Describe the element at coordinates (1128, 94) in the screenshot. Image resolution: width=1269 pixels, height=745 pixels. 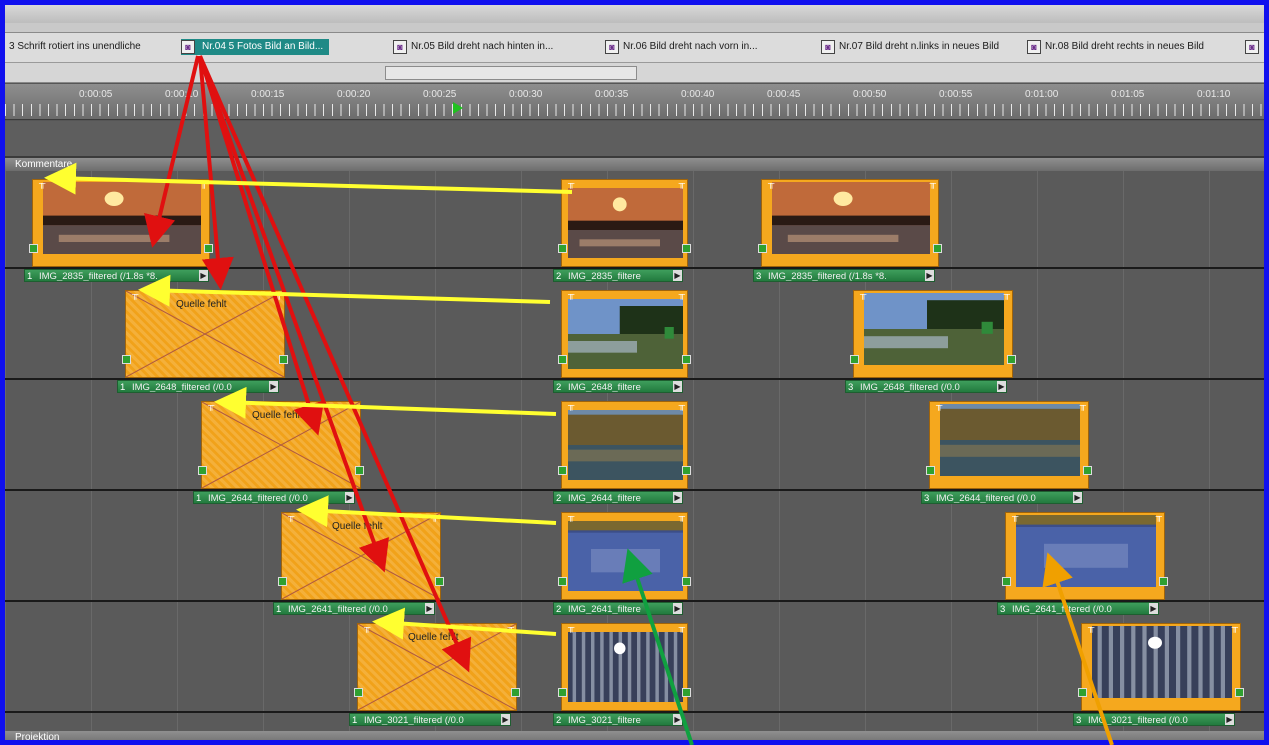
I see `ruler-time-label: 0:01:05` at that location.